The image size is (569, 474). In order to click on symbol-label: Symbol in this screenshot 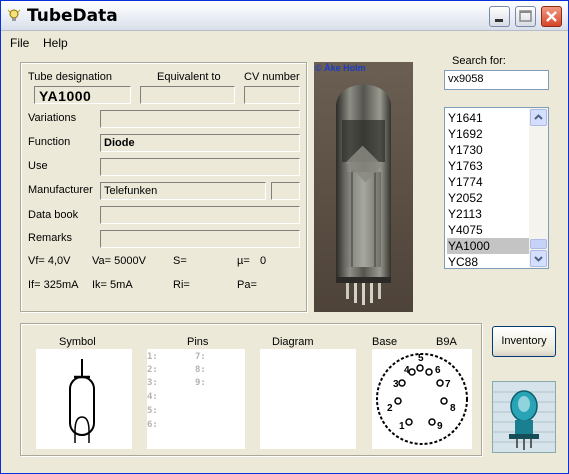, I will do `click(77, 342)`.